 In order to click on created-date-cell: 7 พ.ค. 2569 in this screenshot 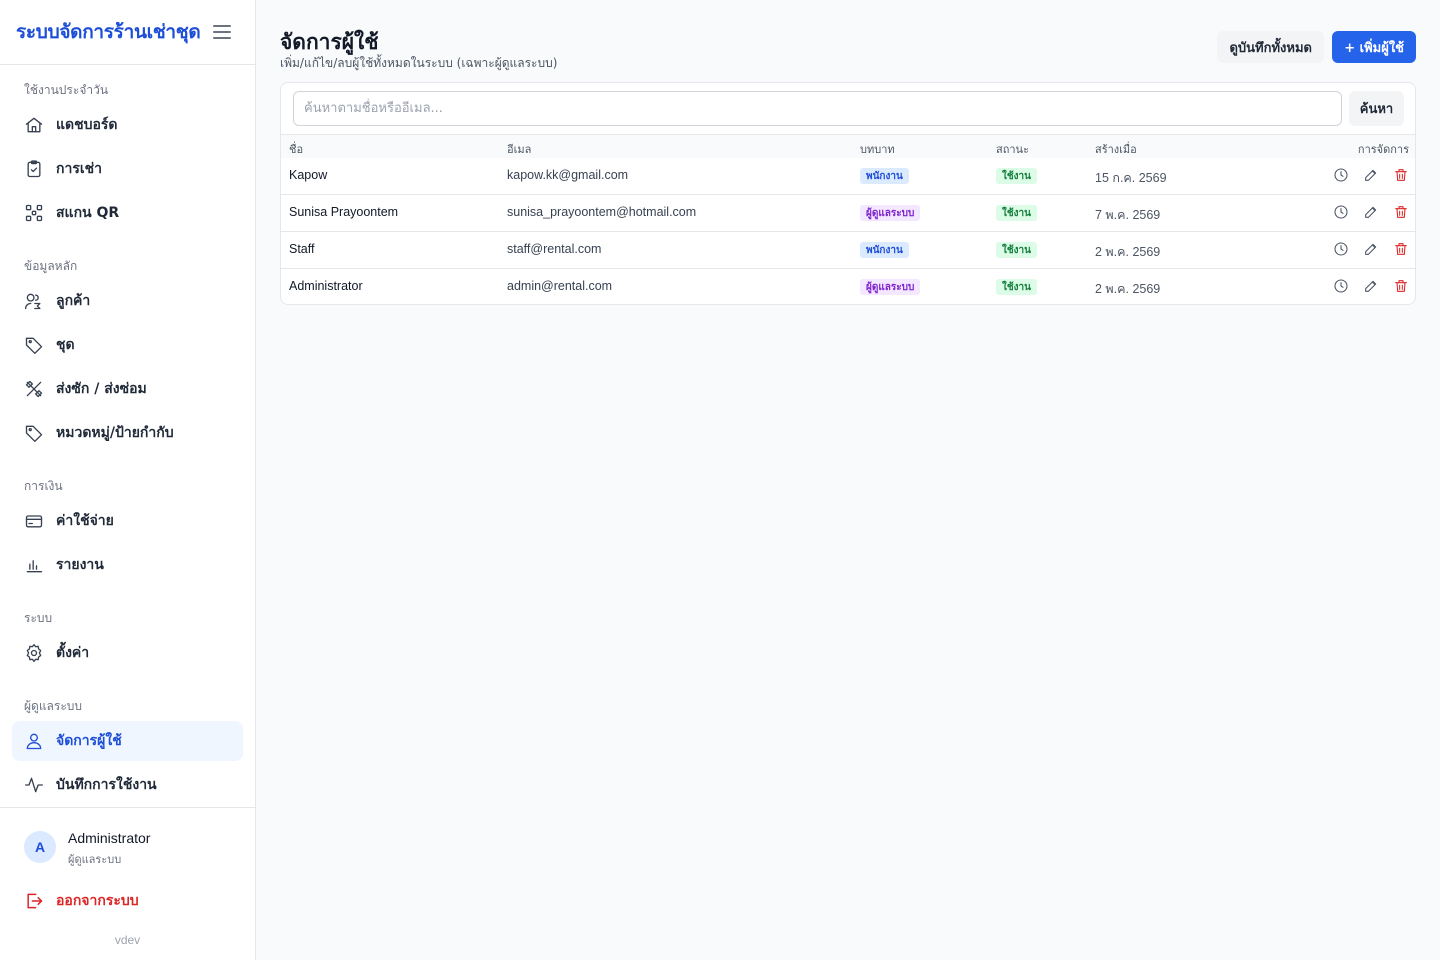, I will do `click(1128, 215)`.